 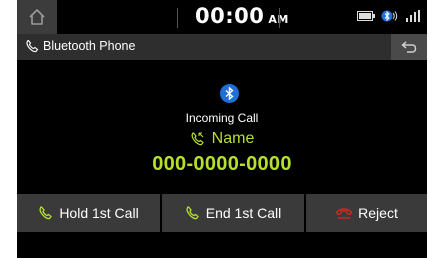 I want to click on page-title: Bluetooth Phone, so click(x=89, y=46).